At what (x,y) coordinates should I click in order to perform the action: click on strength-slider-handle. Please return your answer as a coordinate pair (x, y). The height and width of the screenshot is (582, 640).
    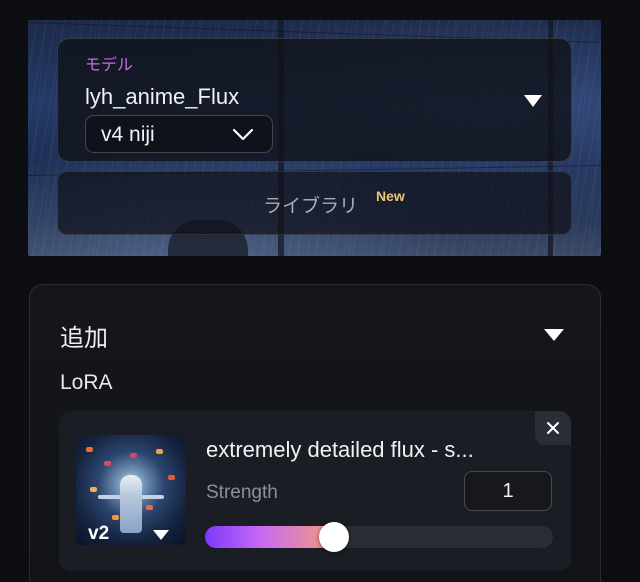
    Looking at the image, I should click on (334, 537).